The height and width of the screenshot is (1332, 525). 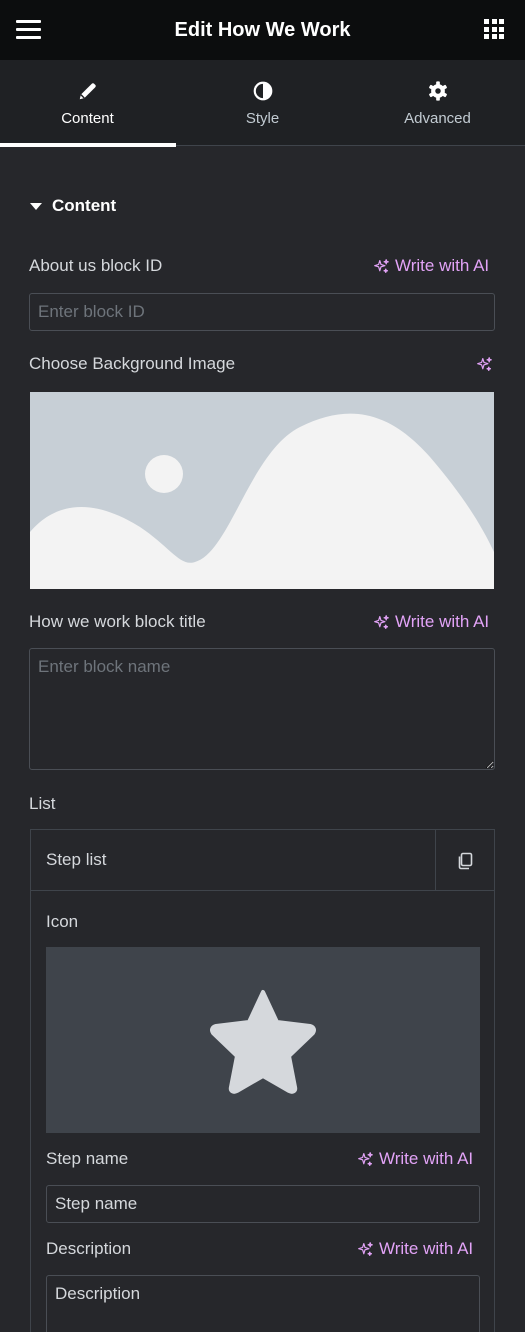 I want to click on copy-icon, so click(x=465, y=860).